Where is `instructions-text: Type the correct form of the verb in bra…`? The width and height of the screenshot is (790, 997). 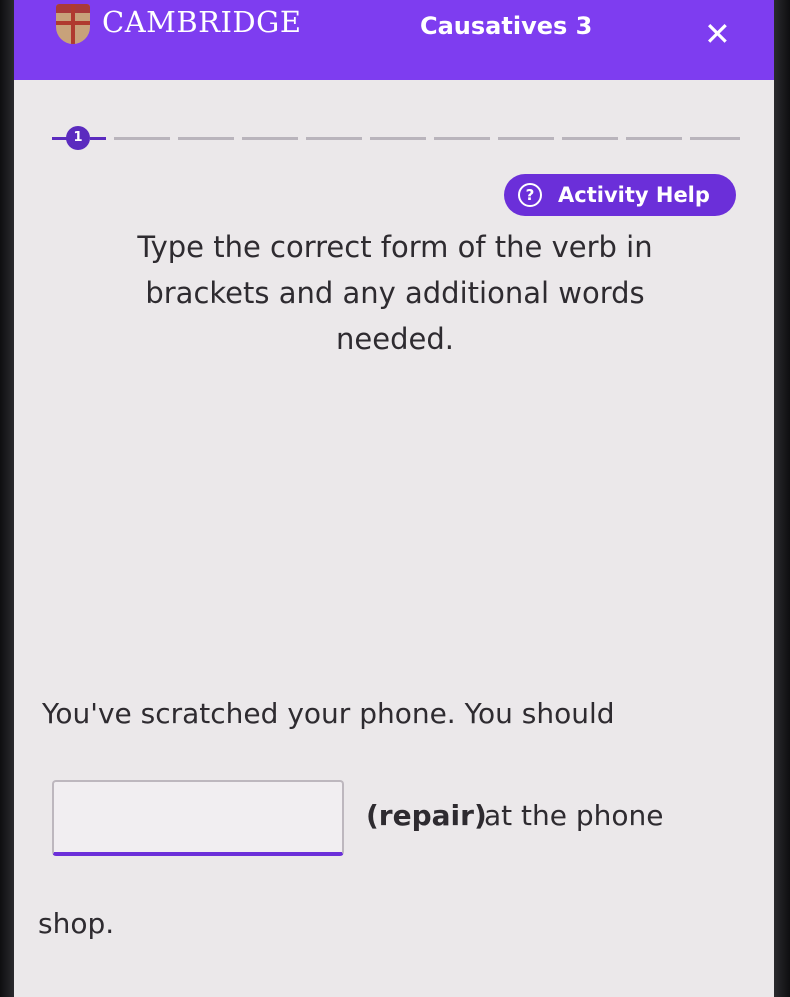 instructions-text: Type the correct form of the verb in bra… is located at coordinates (395, 293).